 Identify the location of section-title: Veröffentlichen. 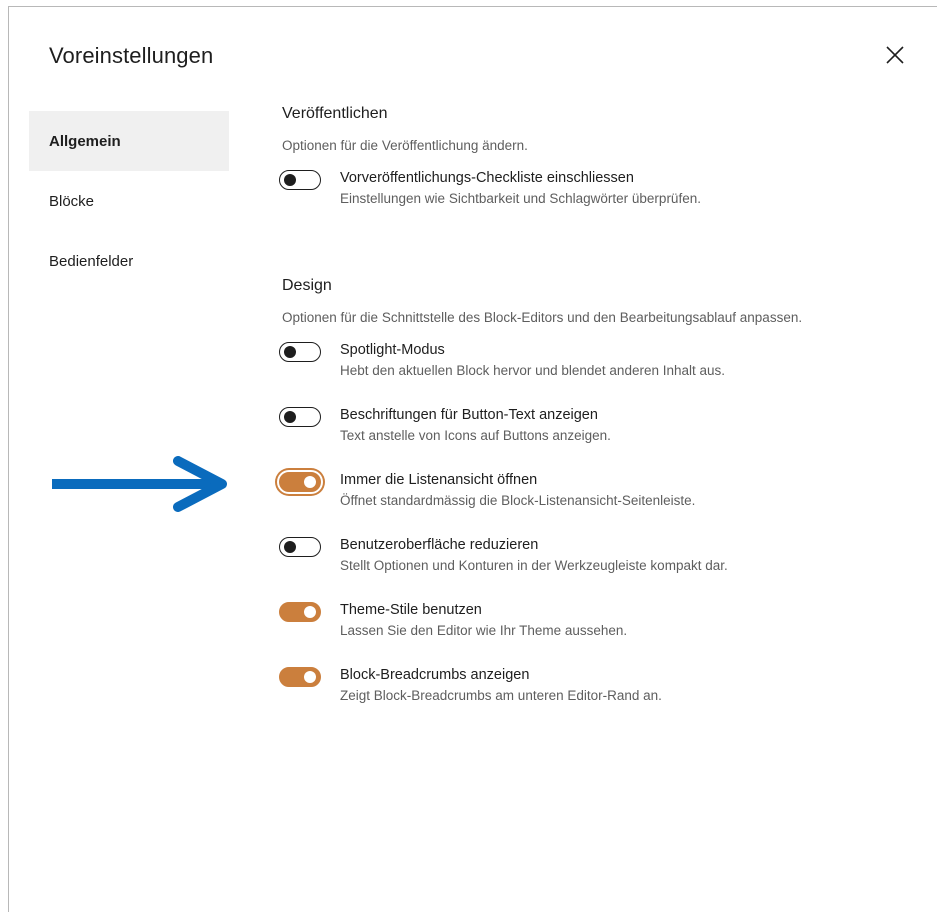
(335, 113).